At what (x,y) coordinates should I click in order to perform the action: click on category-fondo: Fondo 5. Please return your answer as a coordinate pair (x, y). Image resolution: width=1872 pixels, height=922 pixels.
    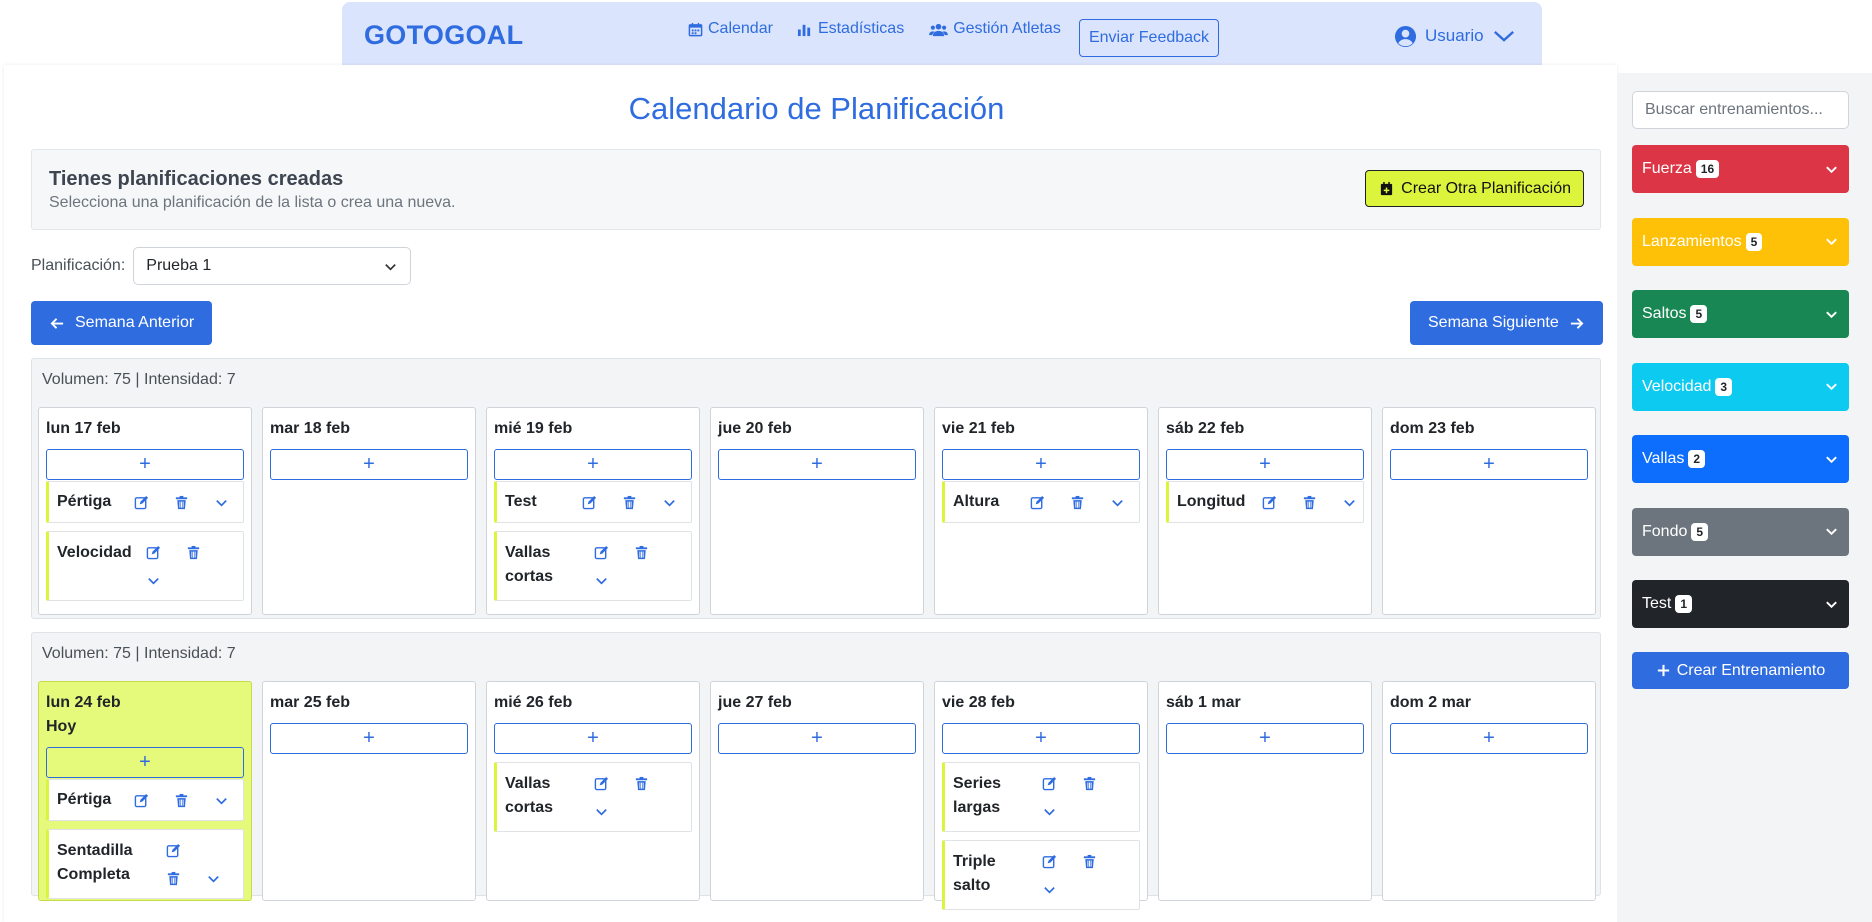
    Looking at the image, I should click on (1740, 531).